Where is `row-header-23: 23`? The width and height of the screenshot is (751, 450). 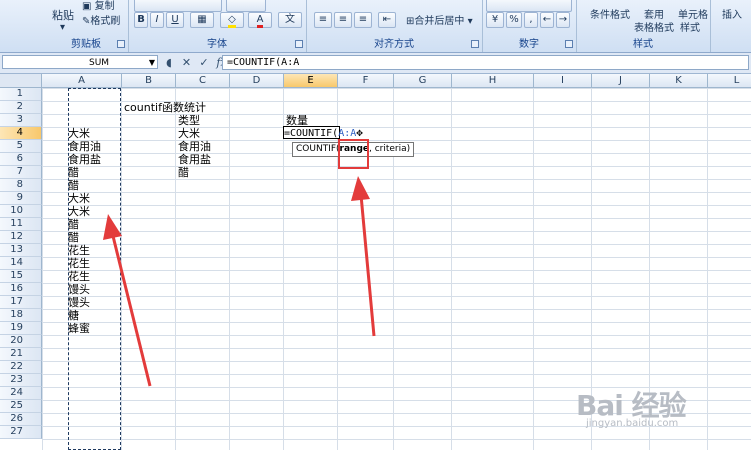 row-header-23: 23 is located at coordinates (21, 380).